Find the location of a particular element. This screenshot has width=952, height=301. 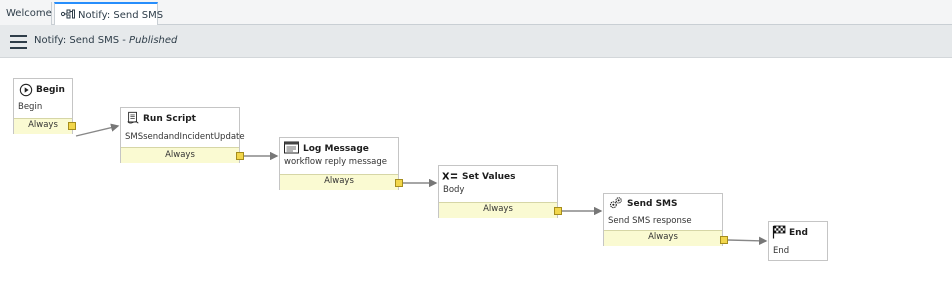

activity-end-title: End is located at coordinates (798, 233).